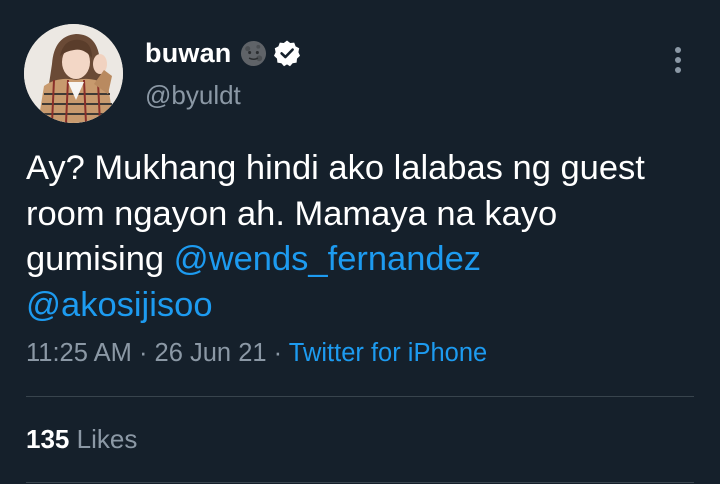  What do you see at coordinates (335, 168) in the screenshot?
I see `tweet-text-line: Ay? Mukhang hindi ako lalabas ng guest` at bounding box center [335, 168].